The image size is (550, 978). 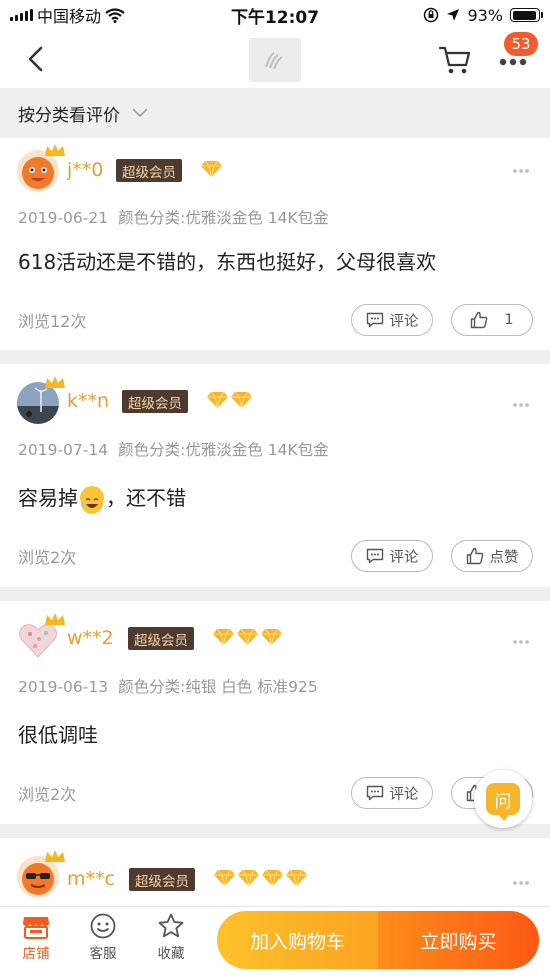 I want to click on shop-logo-icon, so click(x=274, y=61).